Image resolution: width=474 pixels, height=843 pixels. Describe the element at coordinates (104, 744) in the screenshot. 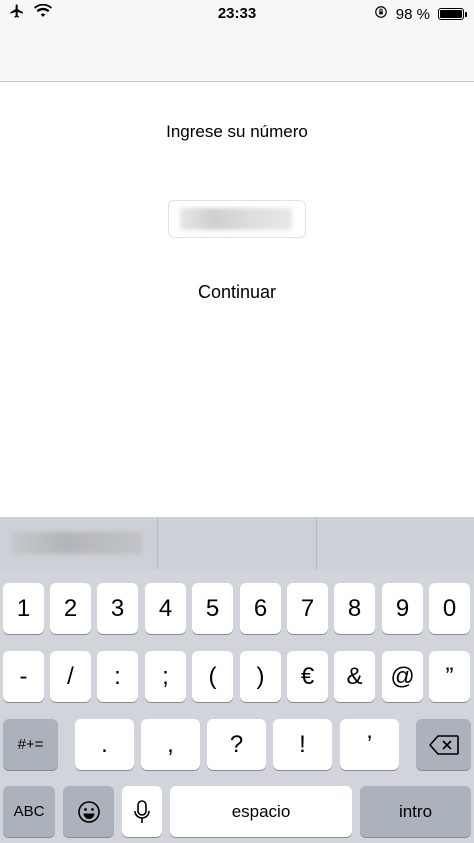

I see `key-period: .` at that location.